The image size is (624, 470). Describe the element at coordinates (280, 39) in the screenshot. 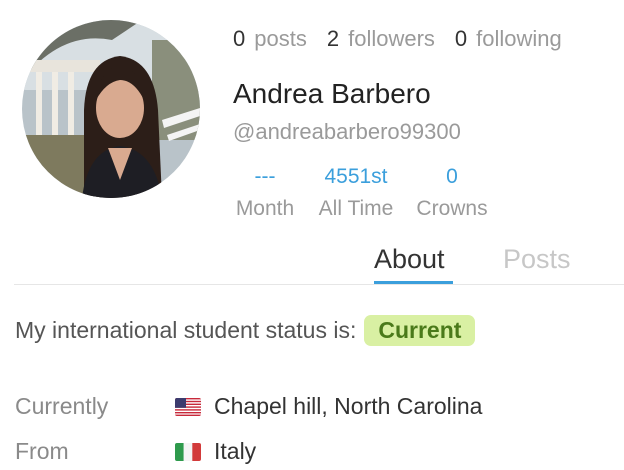

I see `posts-label: posts` at that location.